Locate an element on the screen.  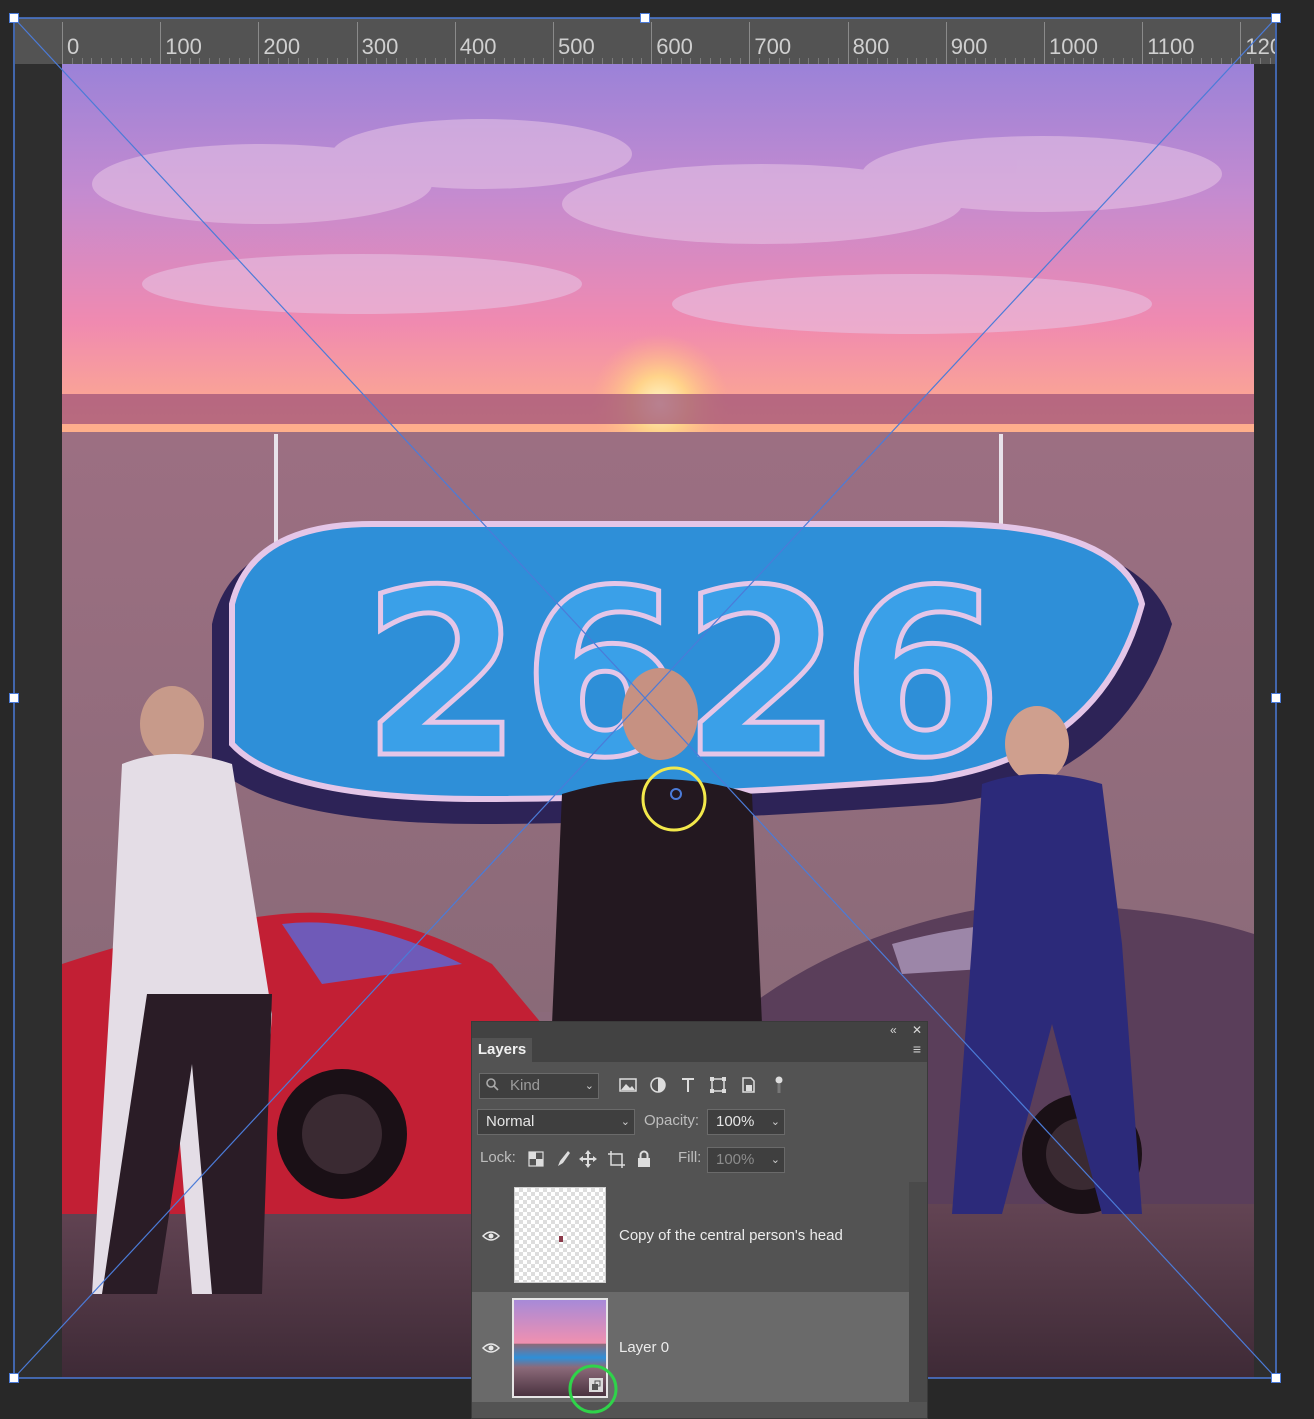
lock-transparent-pixels-icon is located at coordinates (536, 1159).